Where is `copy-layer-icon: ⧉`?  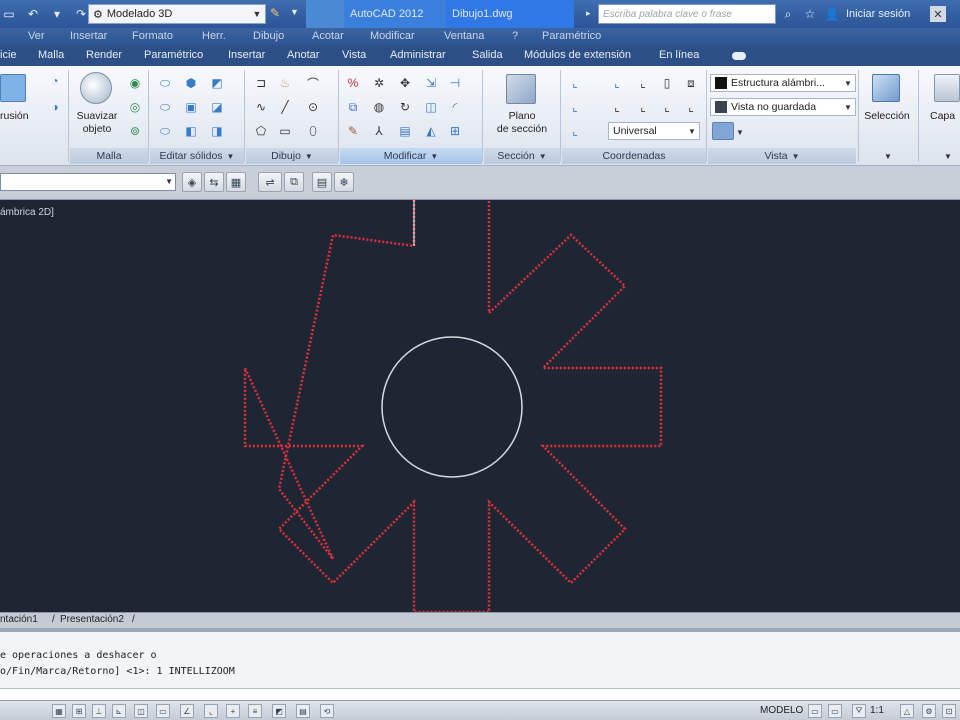 copy-layer-icon: ⧉ is located at coordinates (294, 182).